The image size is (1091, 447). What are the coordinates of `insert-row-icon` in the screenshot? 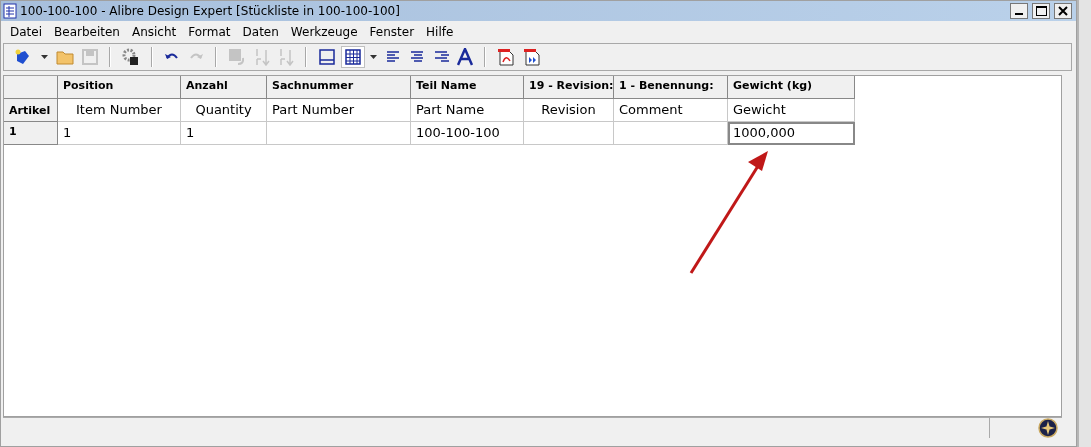 It's located at (237, 57).